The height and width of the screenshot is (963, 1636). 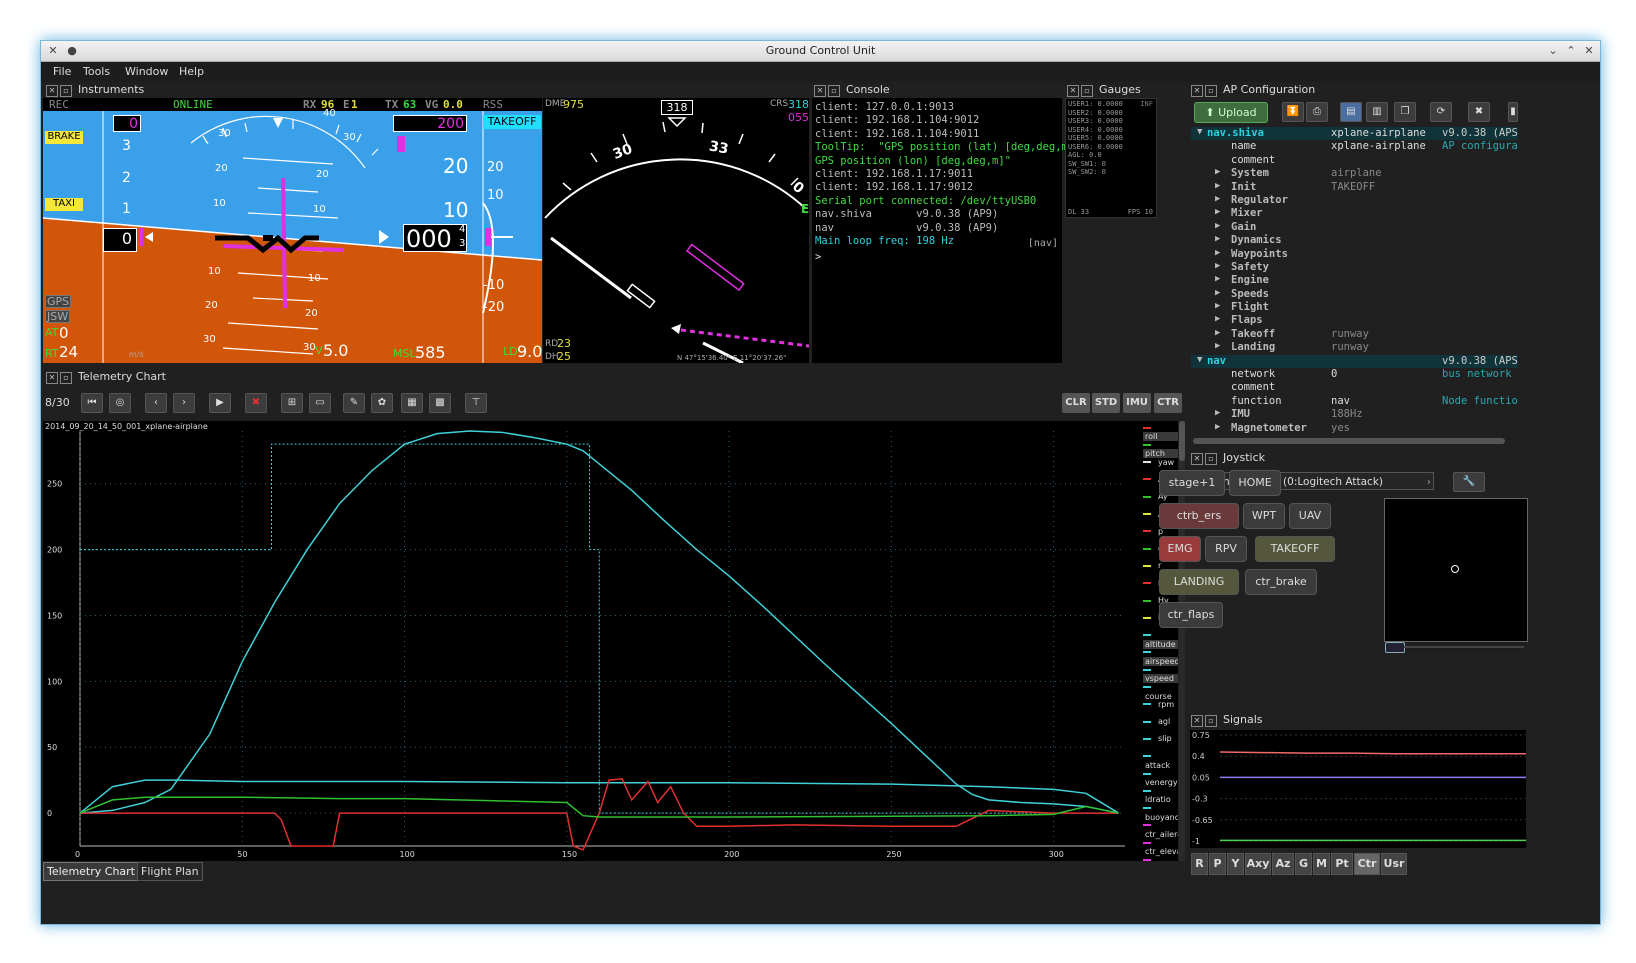 I want to click on tab-flight-plan: Flight Plan, so click(x=170, y=871).